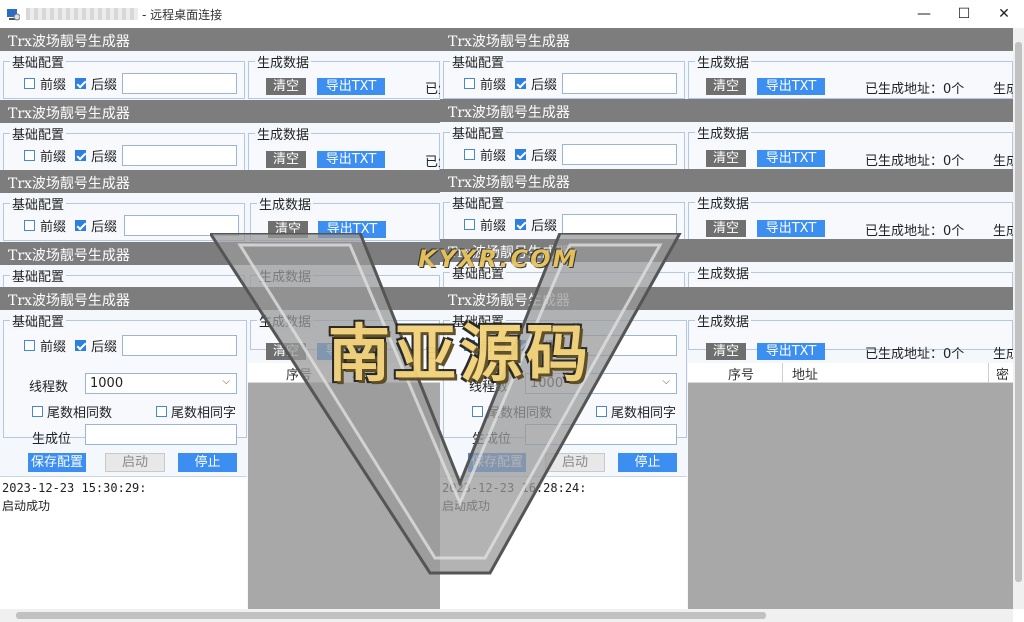  I want to click on address-grid: 序号 地址 密, so click(850, 486).